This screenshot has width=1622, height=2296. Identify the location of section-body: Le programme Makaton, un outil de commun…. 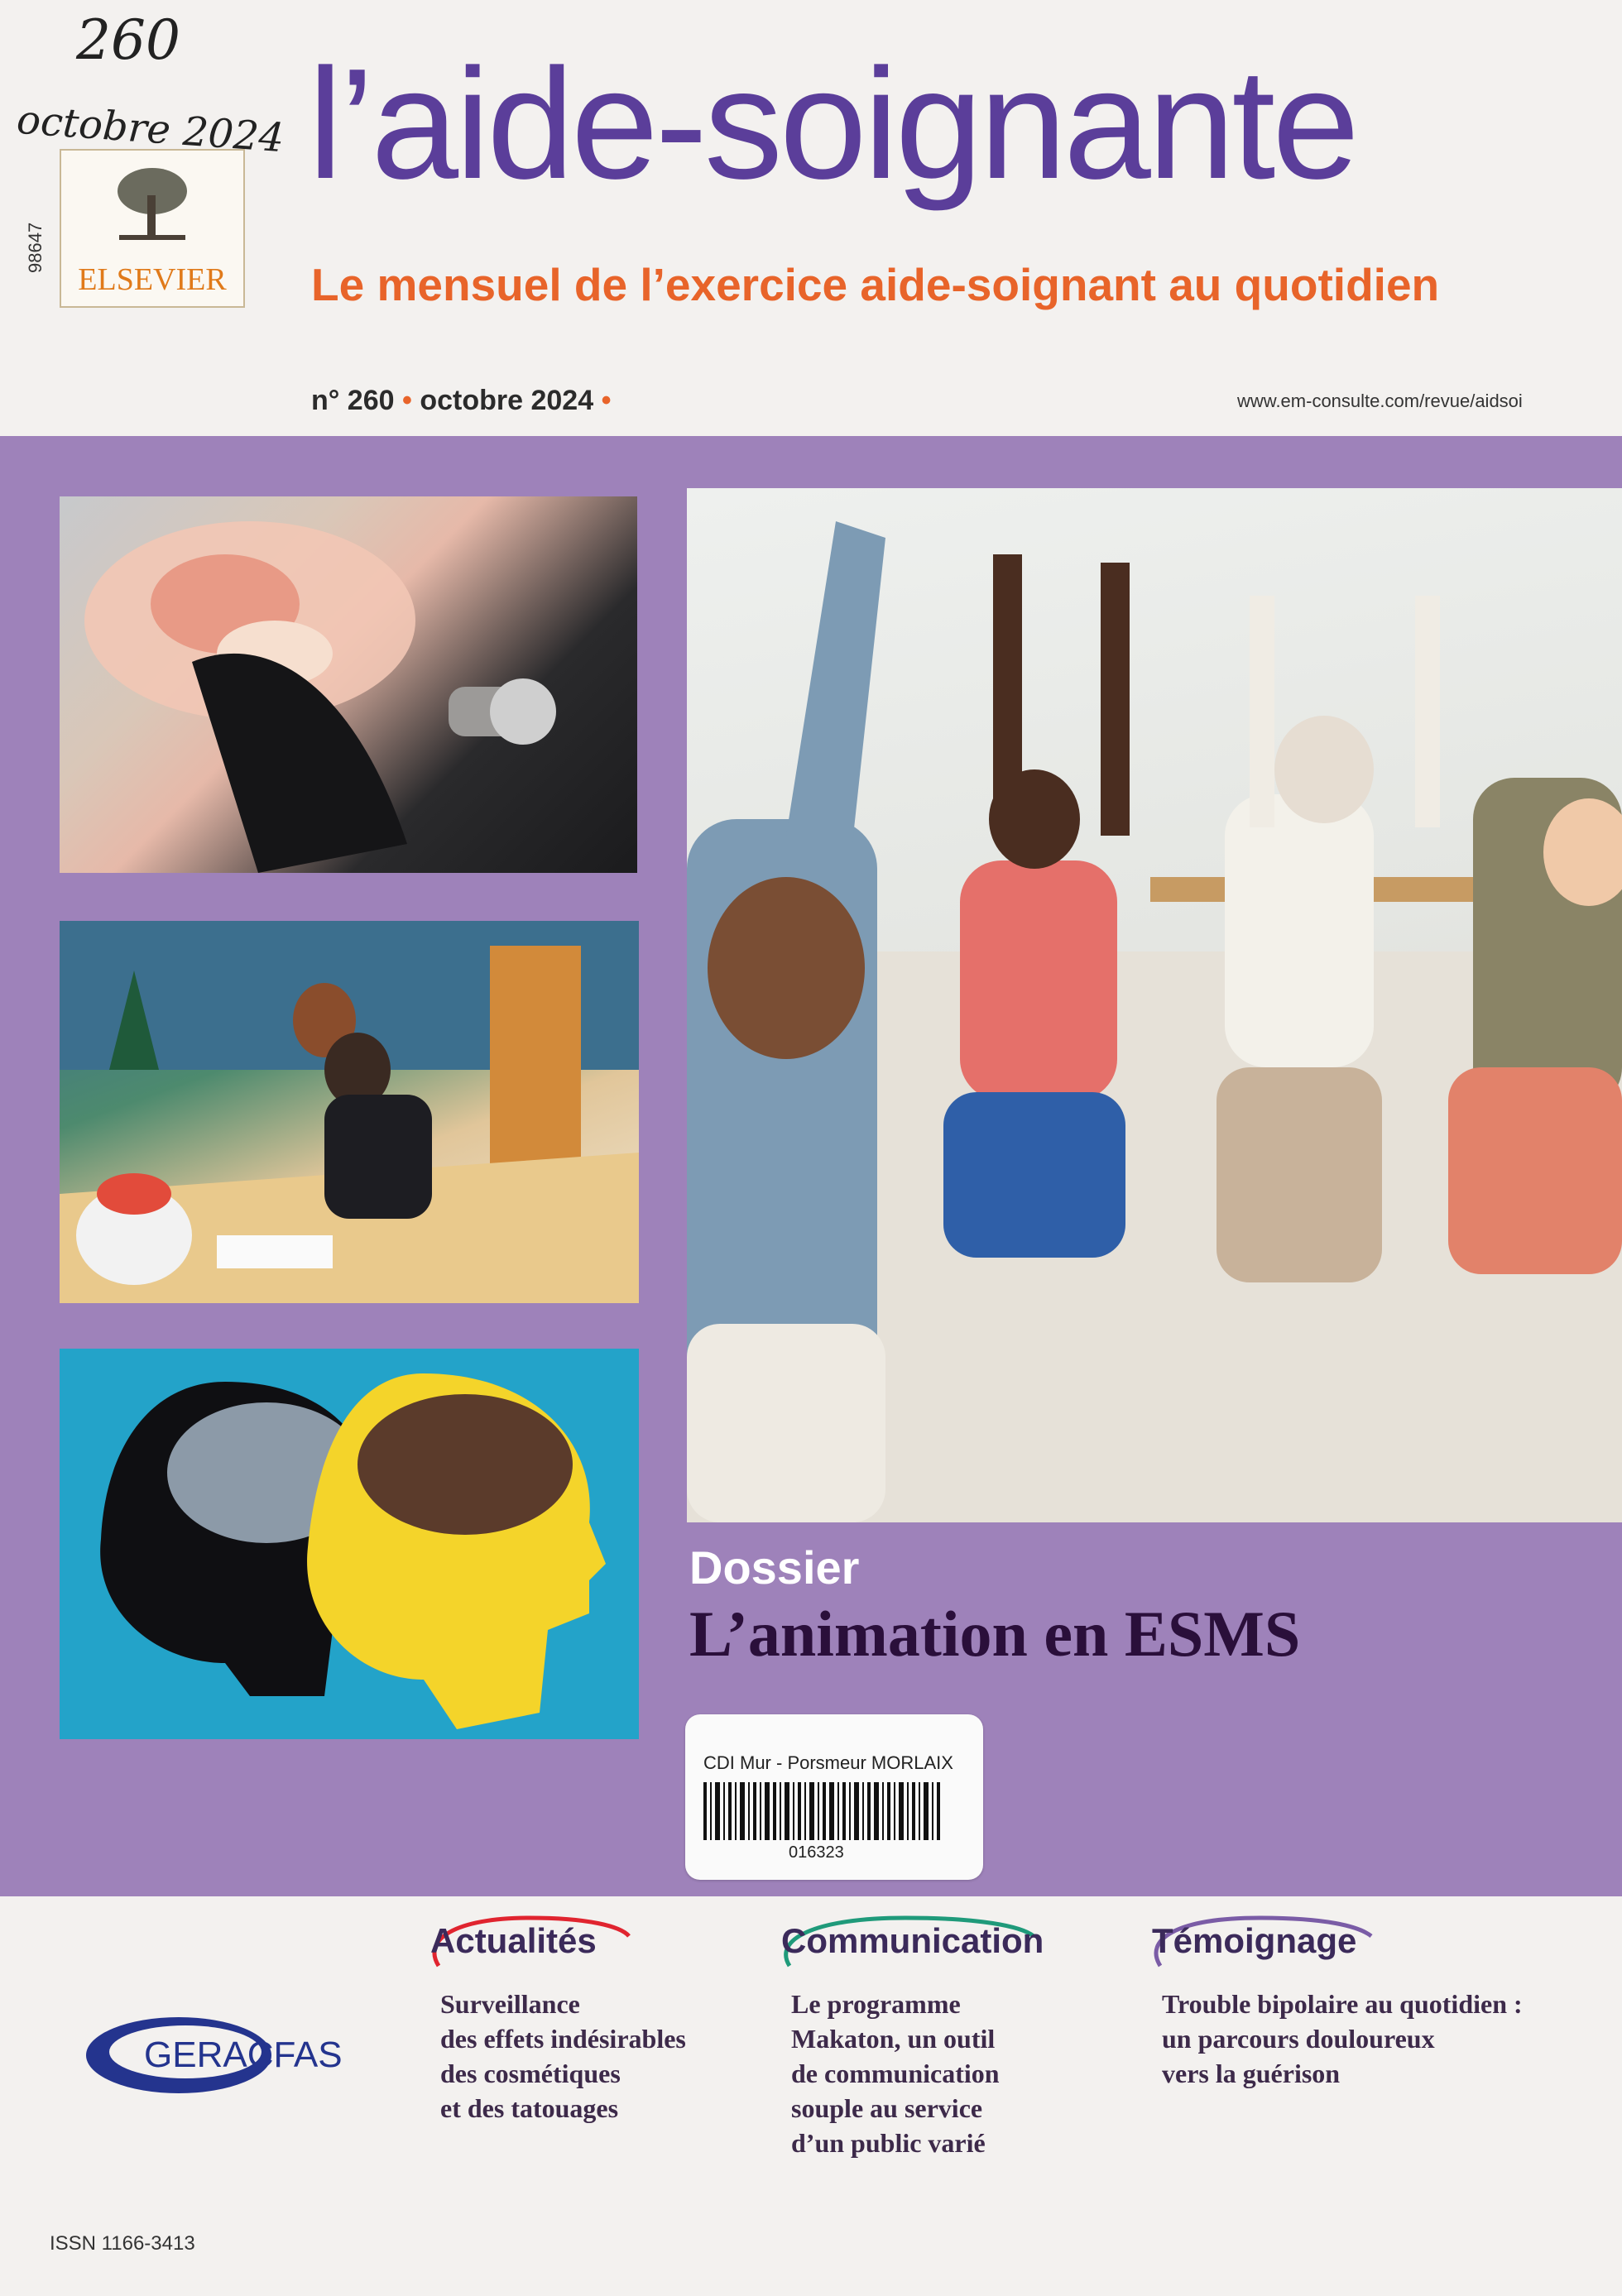
(940, 2074).